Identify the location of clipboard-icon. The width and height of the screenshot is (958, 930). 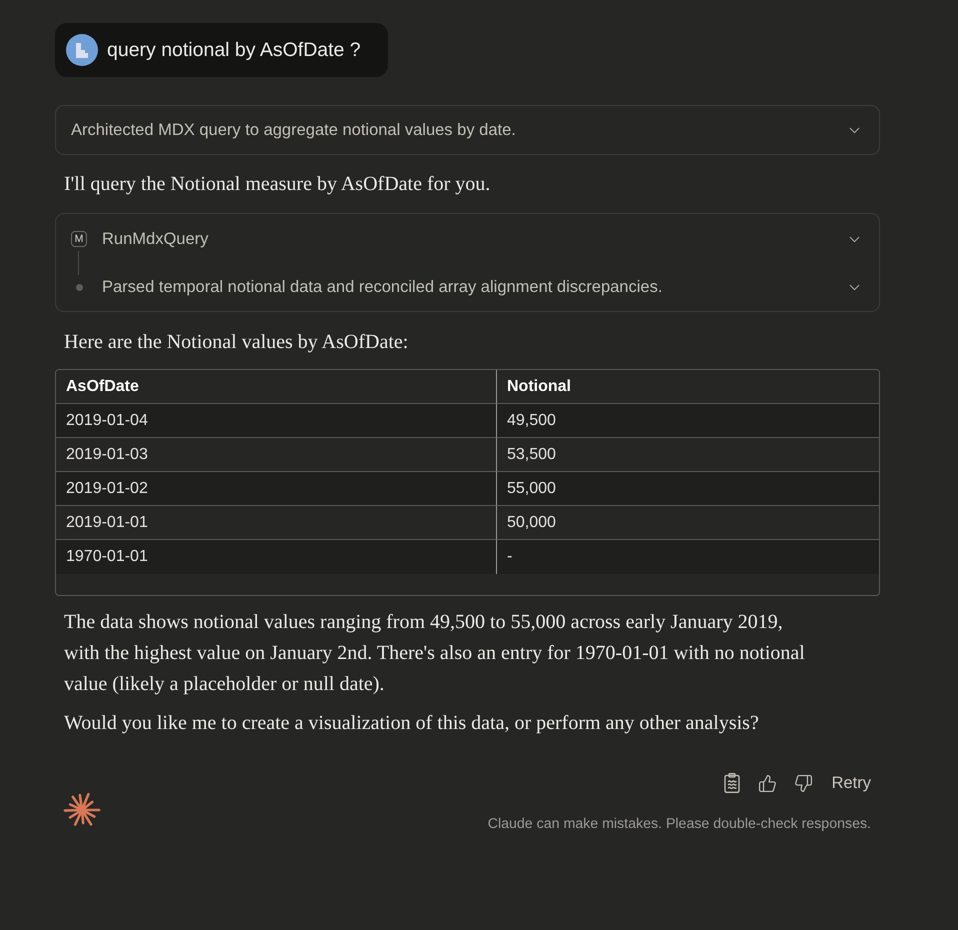
(732, 783).